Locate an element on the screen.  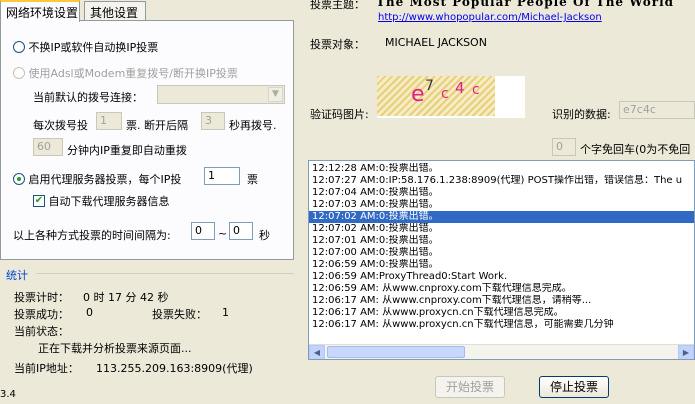
dial-every-prefix: 每次拨号投 is located at coordinates (60, 125).